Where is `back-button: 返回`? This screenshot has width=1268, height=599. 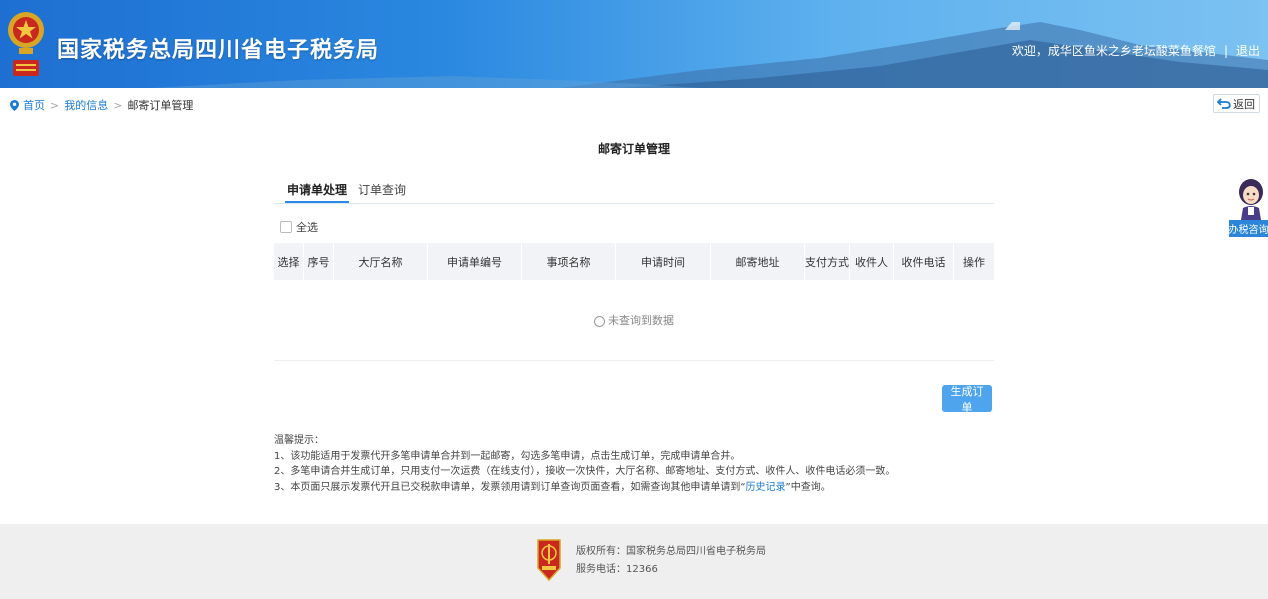 back-button: 返回 is located at coordinates (1236, 103).